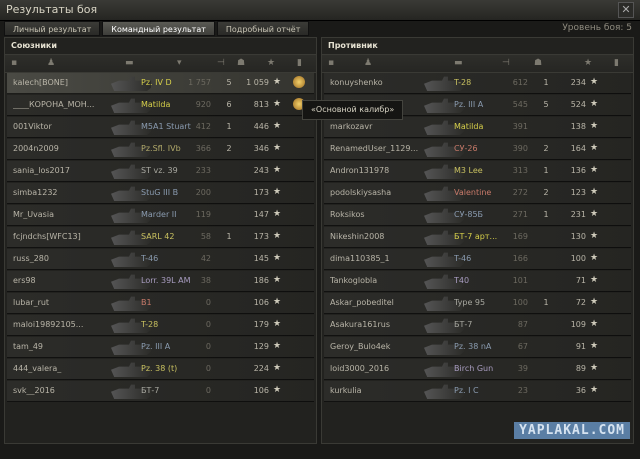 This screenshot has width=640, height=459. What do you see at coordinates (477, 149) in the screenshot?
I see `player-row: RenamedUser_1129... СУ-26 390 2 164 ★` at bounding box center [477, 149].